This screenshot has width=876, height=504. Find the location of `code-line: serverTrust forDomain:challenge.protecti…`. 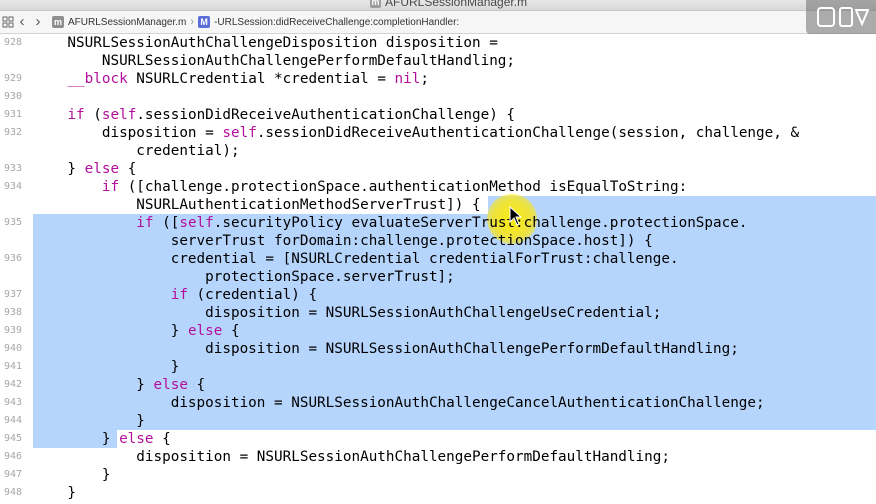

code-line: serverTrust forDomain:challenge.protecti… is located at coordinates (438, 241).